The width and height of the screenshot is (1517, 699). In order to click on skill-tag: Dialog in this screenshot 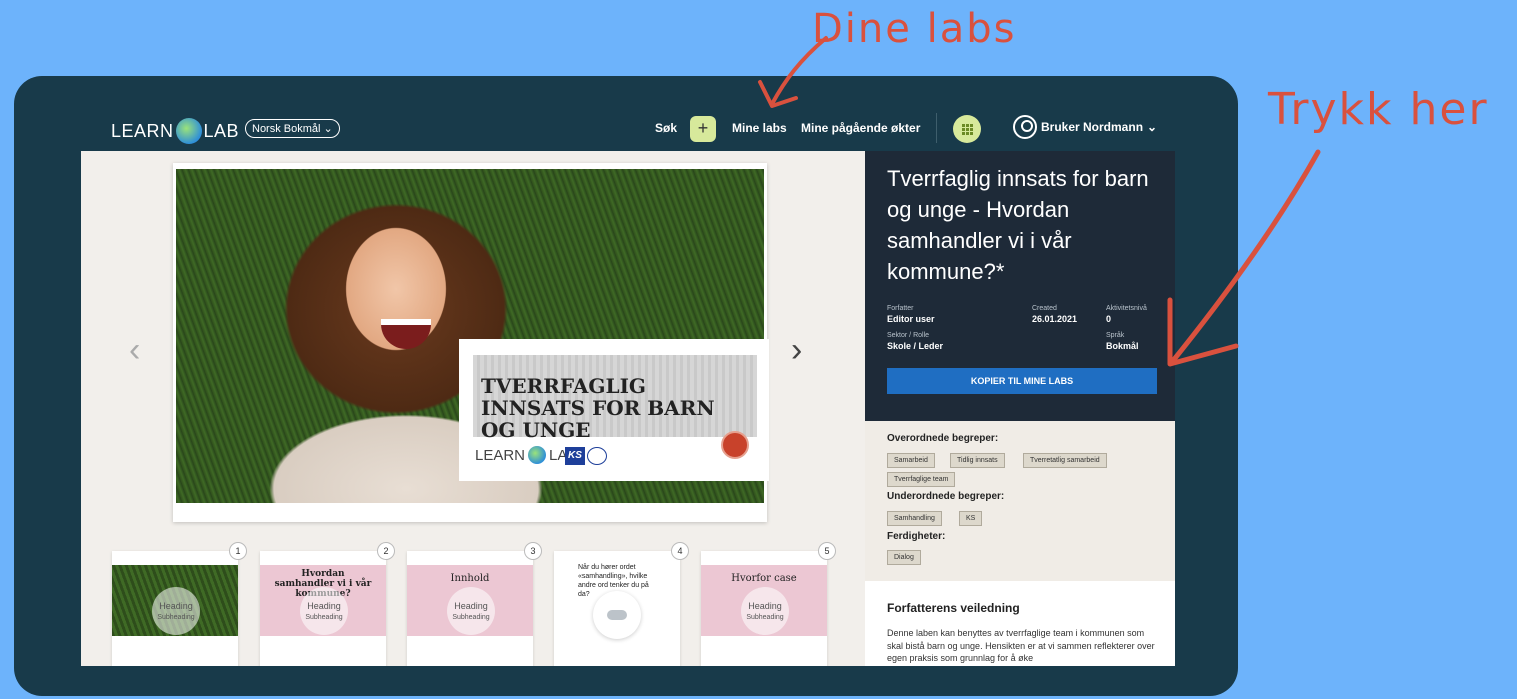, I will do `click(904, 557)`.